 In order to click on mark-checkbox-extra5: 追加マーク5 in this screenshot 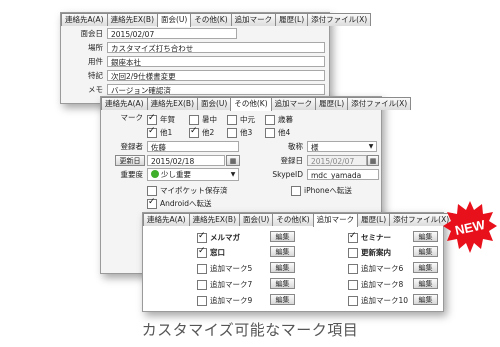, I will do `click(224, 268)`.